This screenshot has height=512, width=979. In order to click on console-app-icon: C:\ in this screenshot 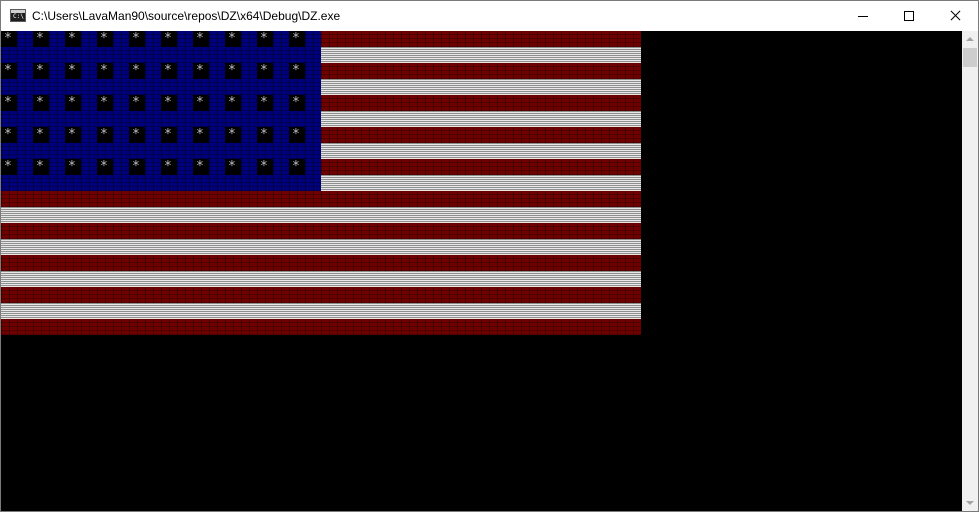, I will do `click(18, 15)`.